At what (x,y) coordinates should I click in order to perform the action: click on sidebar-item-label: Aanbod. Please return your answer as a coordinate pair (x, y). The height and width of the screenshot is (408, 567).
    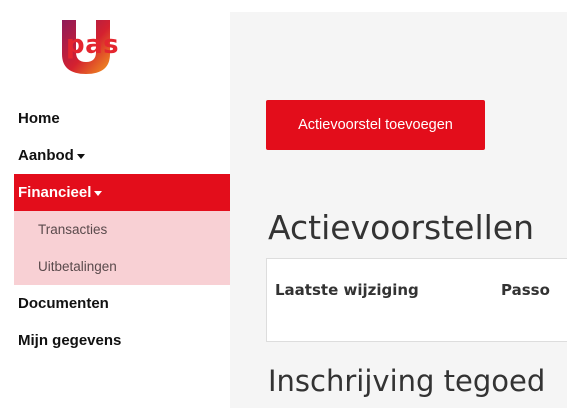
    Looking at the image, I should click on (46, 155).